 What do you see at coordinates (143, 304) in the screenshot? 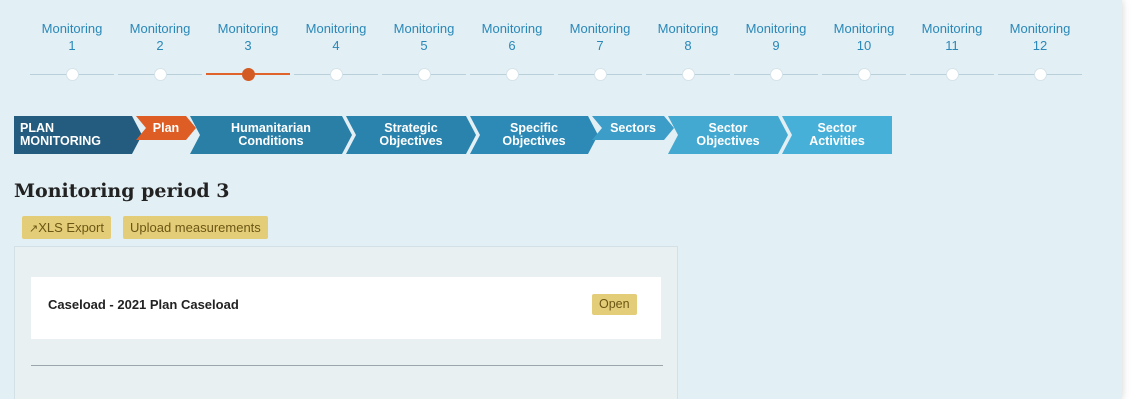
I see `caseload-title: Caseload - 2021 Plan Caseload` at bounding box center [143, 304].